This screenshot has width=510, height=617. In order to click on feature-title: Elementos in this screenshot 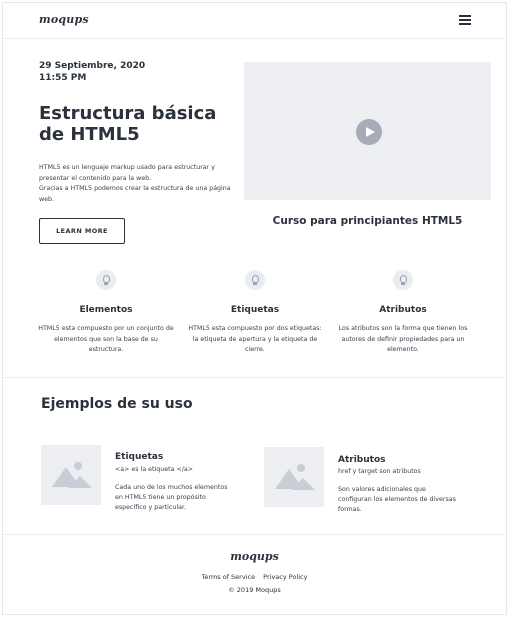, I will do `click(106, 310)`.